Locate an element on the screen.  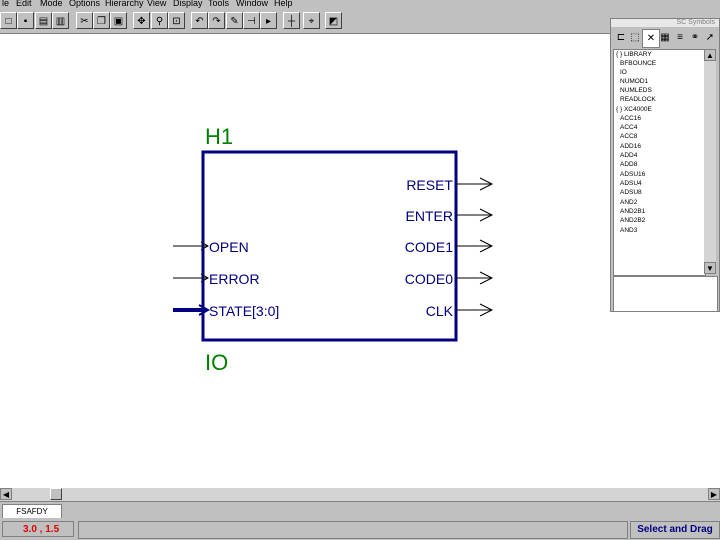
save-icon: ▪ is located at coordinates (25, 20).